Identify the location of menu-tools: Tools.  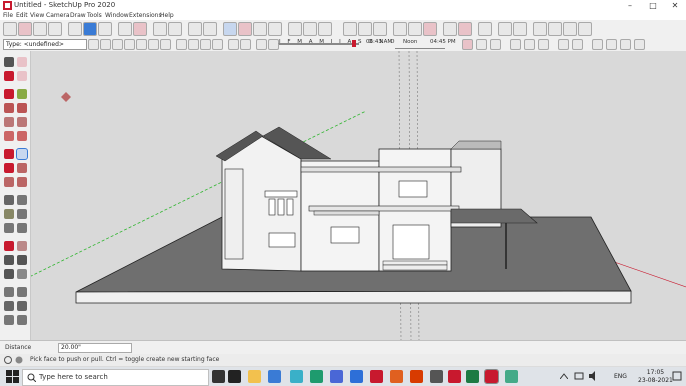
(94, 15).